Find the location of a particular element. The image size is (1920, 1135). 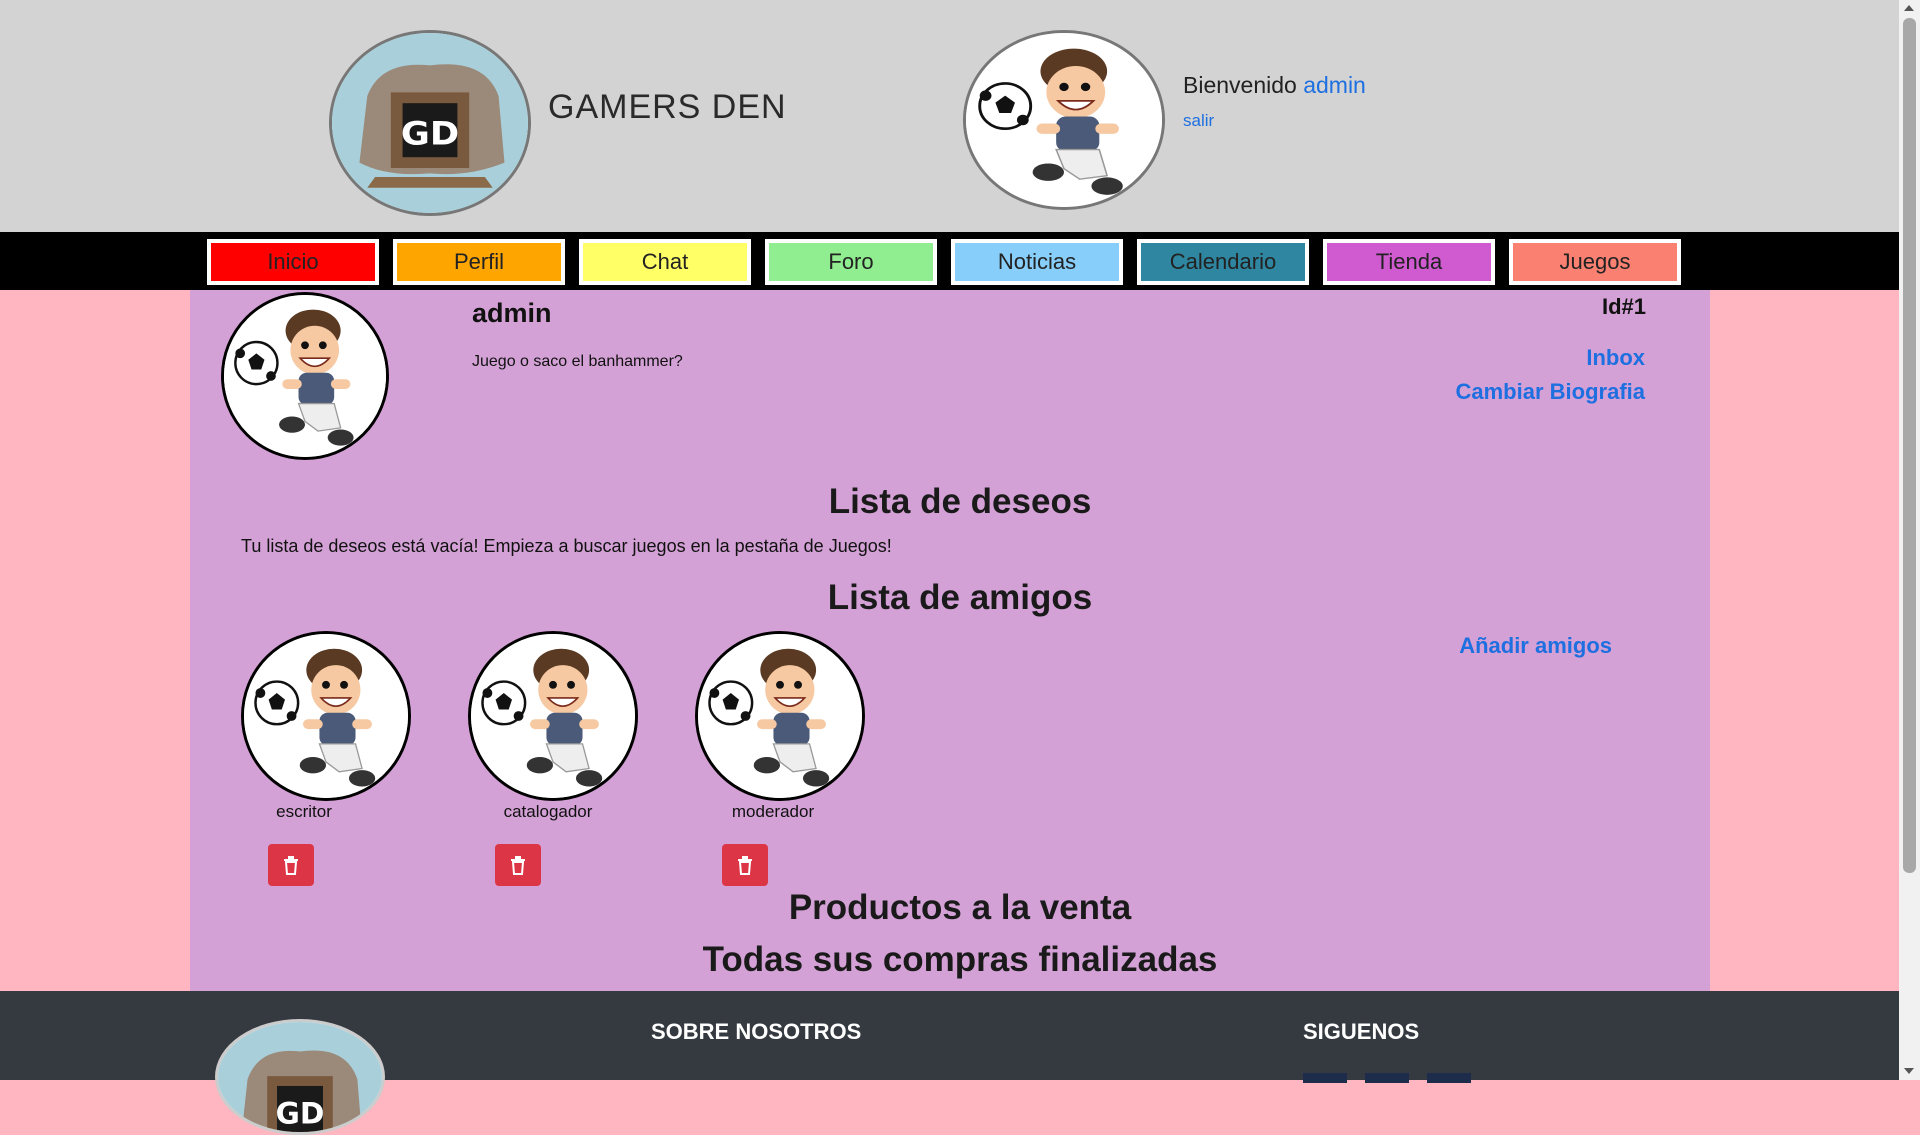

scroll-down-icon is located at coordinates (1909, 1071).